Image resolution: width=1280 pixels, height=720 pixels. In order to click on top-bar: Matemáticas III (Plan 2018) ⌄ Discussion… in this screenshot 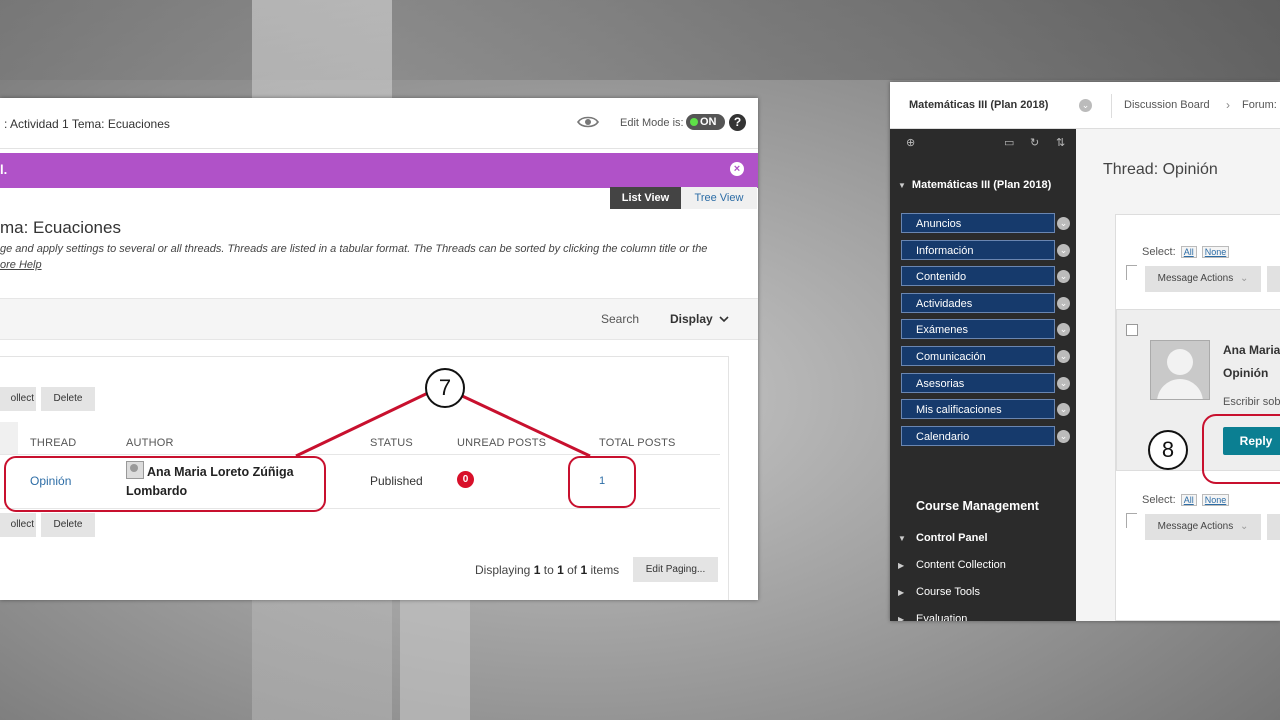, I will do `click(1085, 105)`.